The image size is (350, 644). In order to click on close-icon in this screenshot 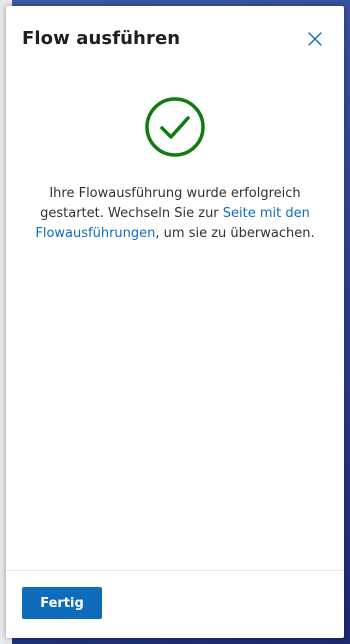, I will do `click(315, 39)`.